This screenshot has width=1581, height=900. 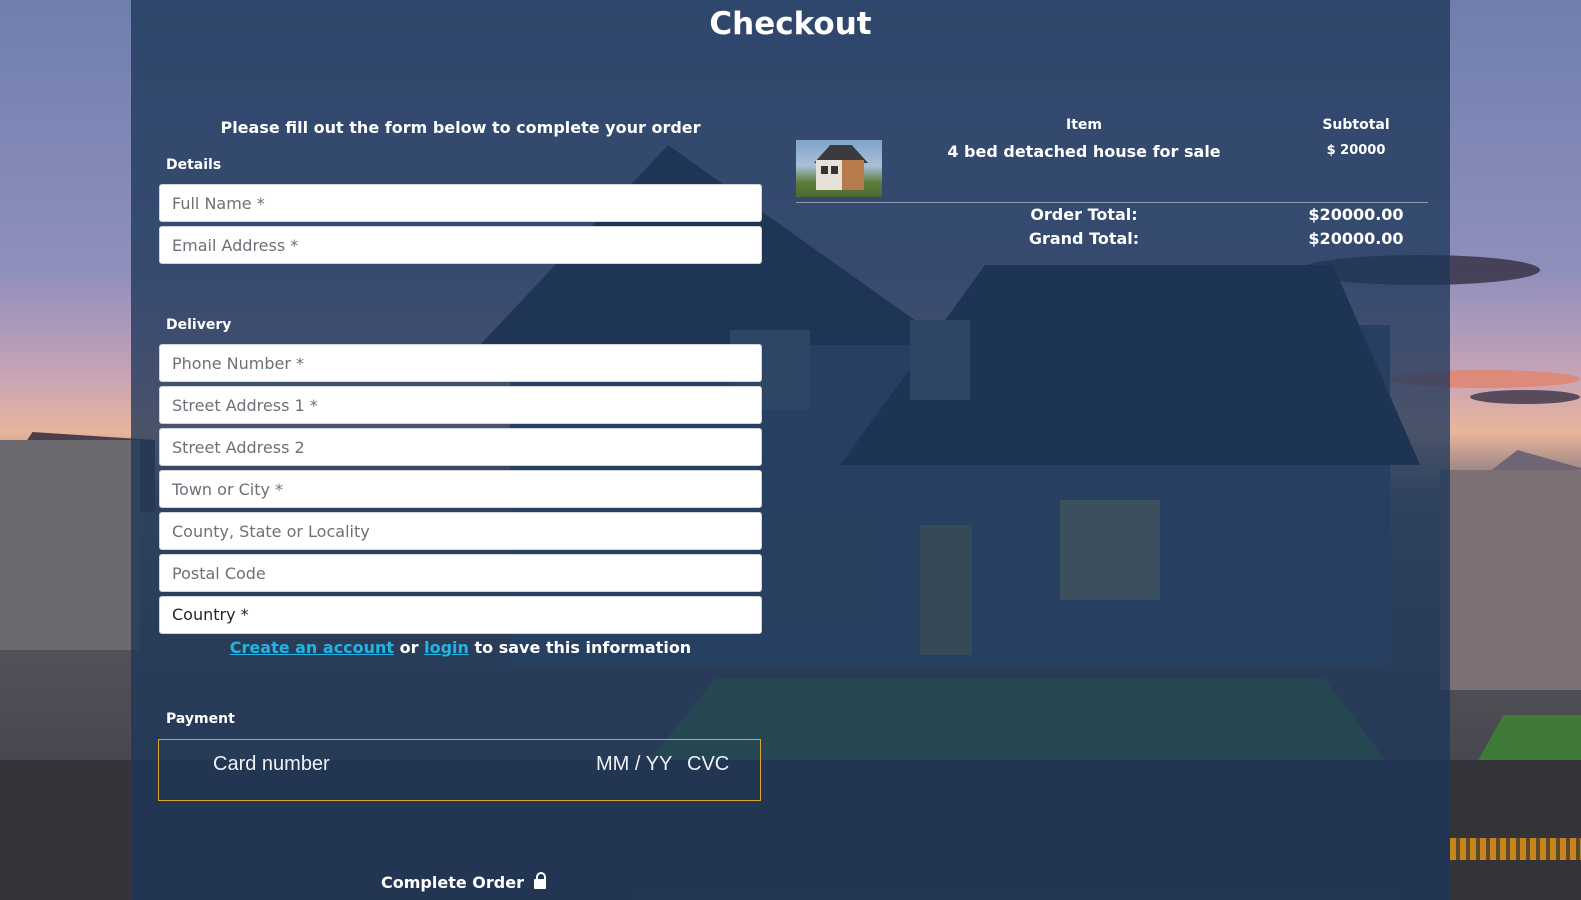 I want to click on order-item-price: $ 20000, so click(x=1356, y=150).